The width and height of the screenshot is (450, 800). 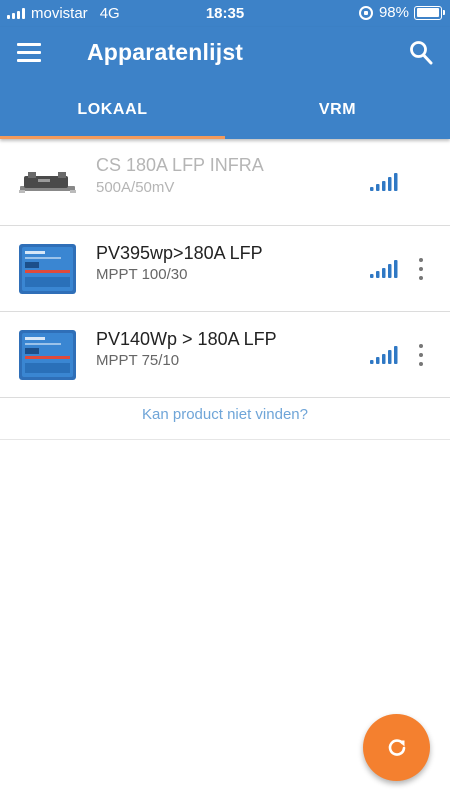 What do you see at coordinates (225, 13) in the screenshot?
I see `status-bar: movistar 4G 18:35 98%` at bounding box center [225, 13].